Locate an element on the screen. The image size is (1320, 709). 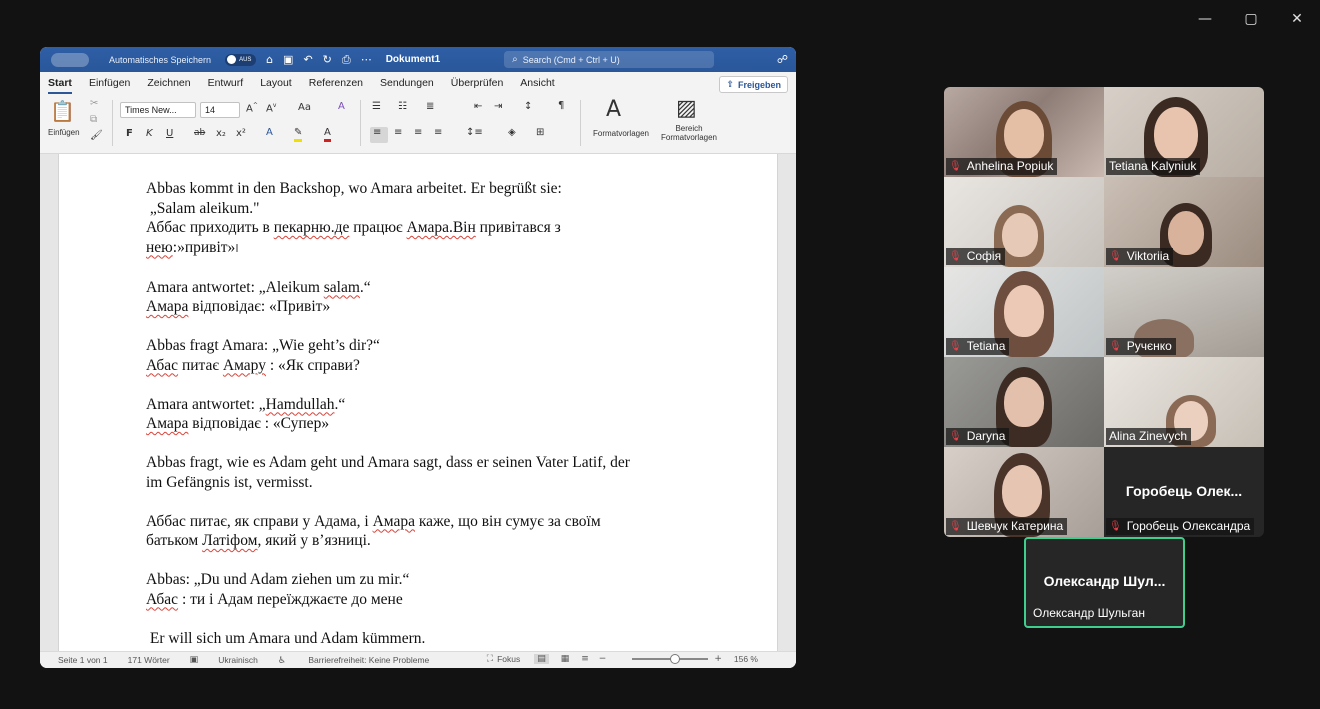
participant-tile: 🎙 Шевчук Катерина is located at coordinates (1024, 492).